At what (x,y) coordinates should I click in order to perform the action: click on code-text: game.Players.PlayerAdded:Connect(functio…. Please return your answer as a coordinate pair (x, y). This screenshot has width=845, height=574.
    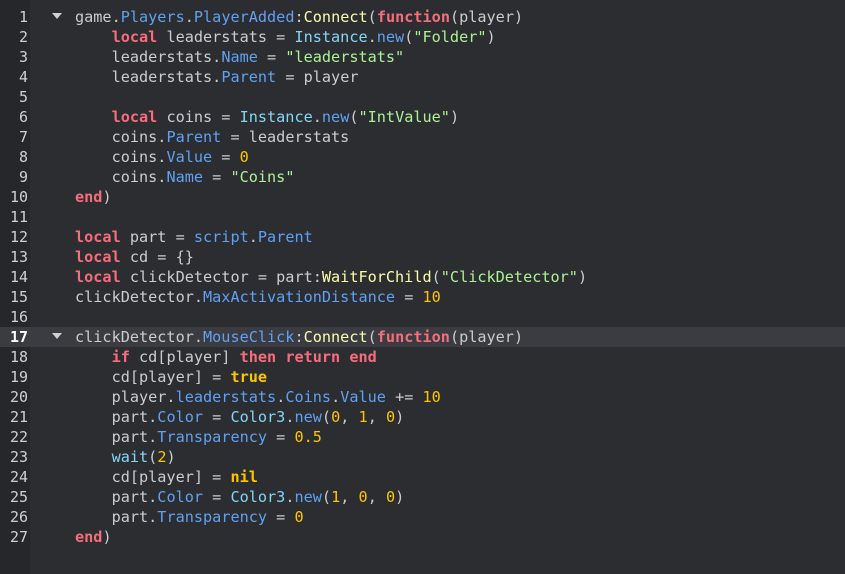
    Looking at the image, I should click on (299, 17).